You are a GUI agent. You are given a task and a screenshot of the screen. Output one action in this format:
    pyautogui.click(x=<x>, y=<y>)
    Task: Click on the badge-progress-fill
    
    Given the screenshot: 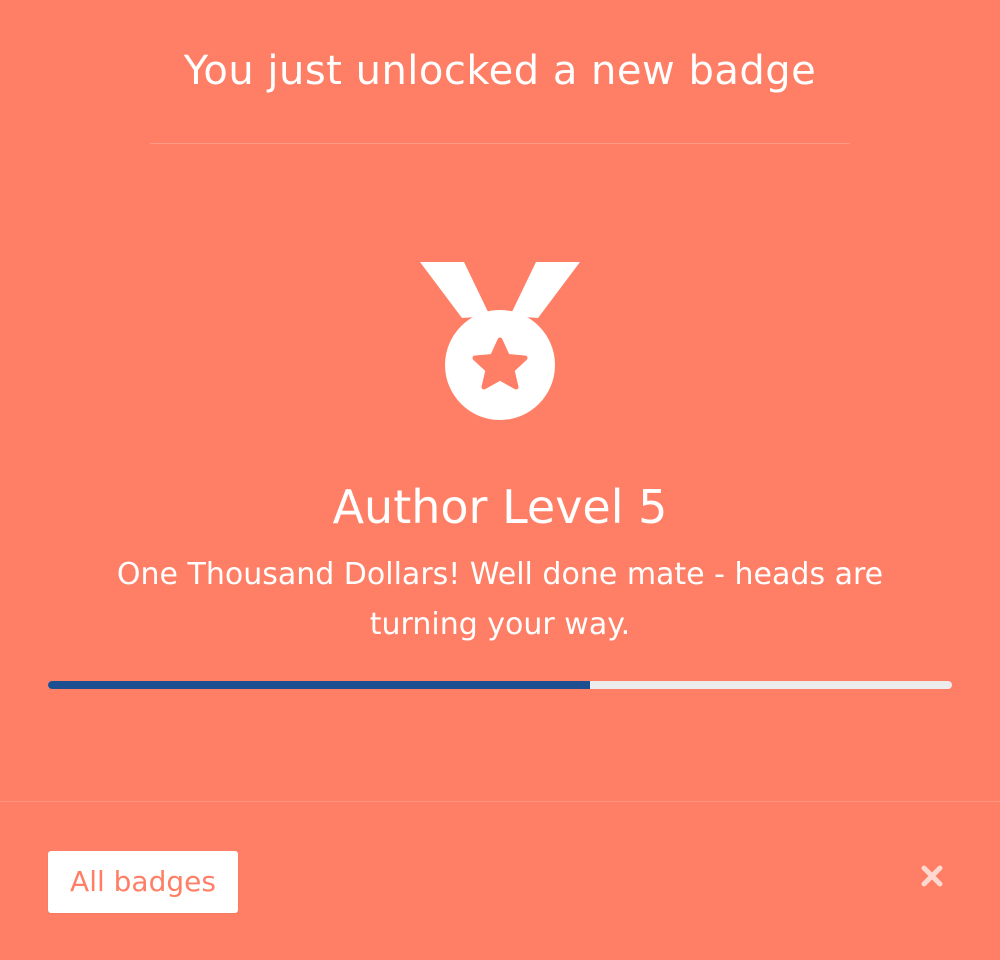 What is the action you would take?
    pyautogui.click(x=319, y=685)
    